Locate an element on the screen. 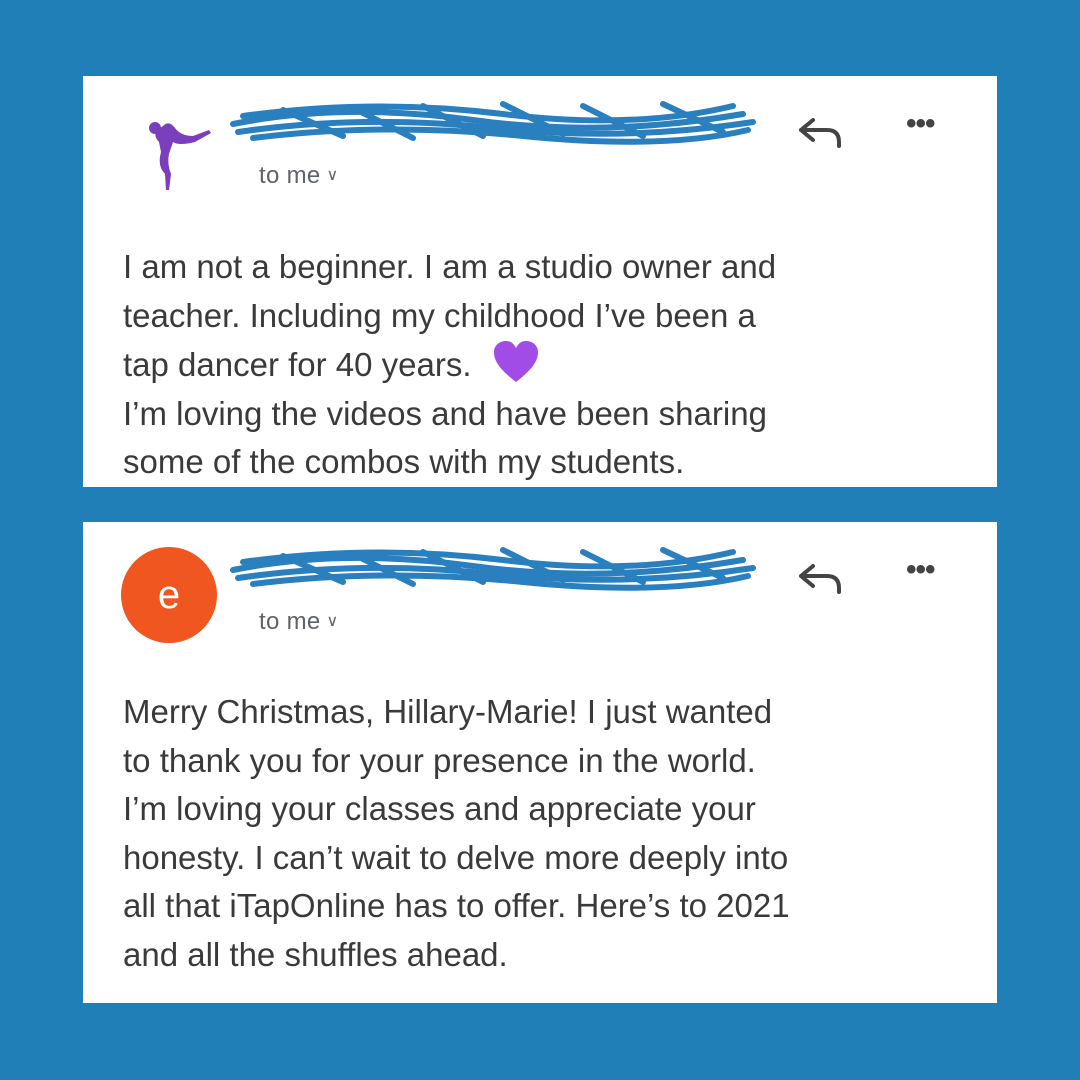  body-line: some of the combos with my students. is located at coordinates (404, 461).